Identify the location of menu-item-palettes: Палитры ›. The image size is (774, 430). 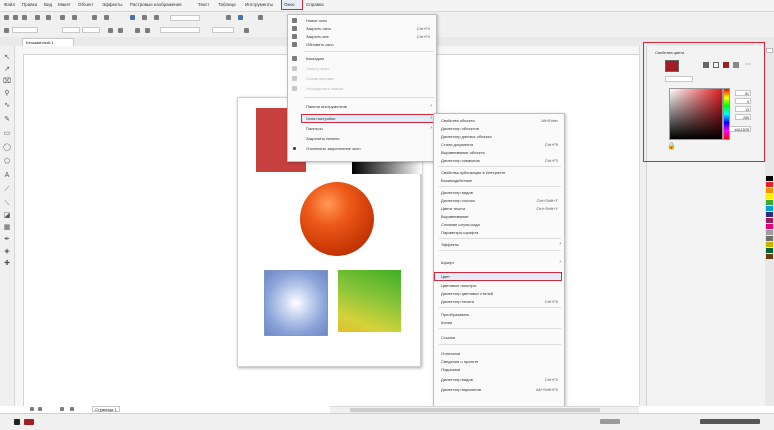
(362, 128).